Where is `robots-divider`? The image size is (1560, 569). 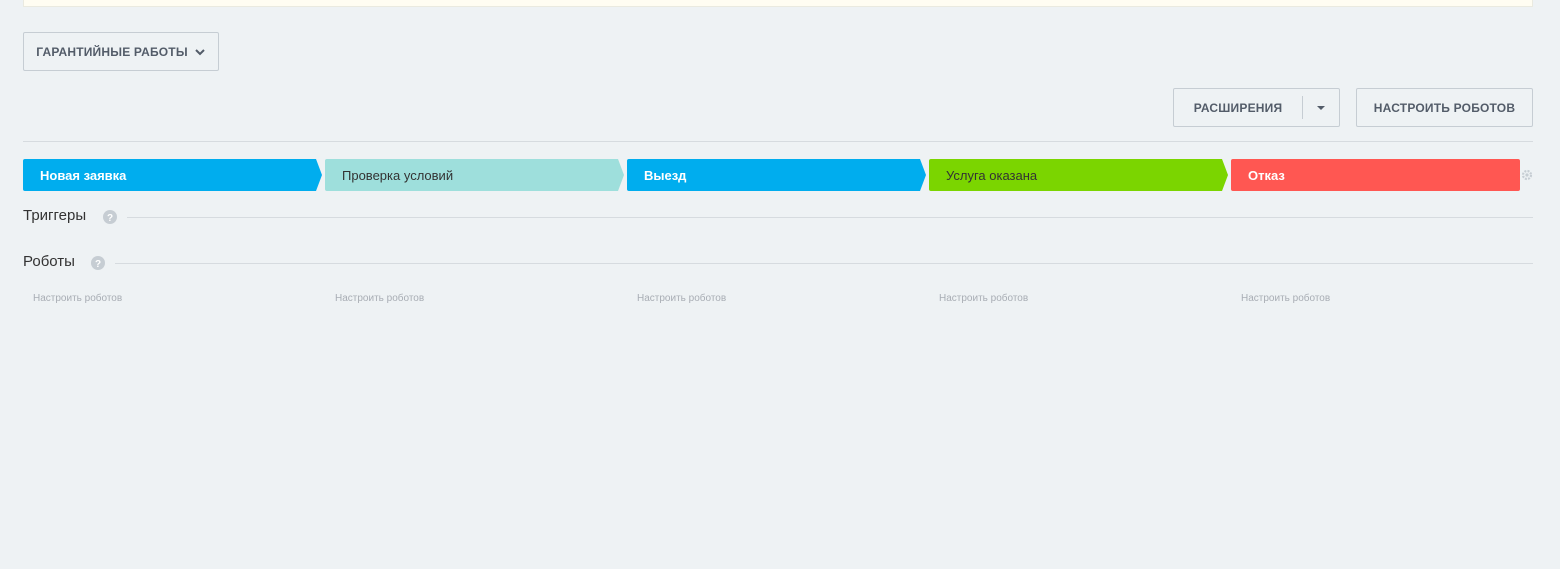 robots-divider is located at coordinates (824, 263).